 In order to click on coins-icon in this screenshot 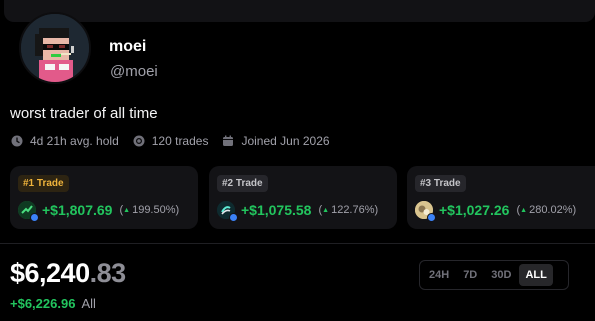, I will do `click(139, 141)`.